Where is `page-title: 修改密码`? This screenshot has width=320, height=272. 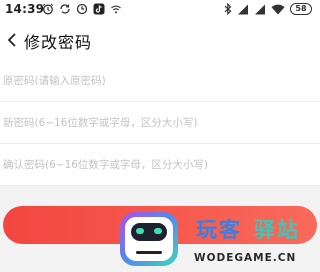 page-title: 修改密码 is located at coordinates (58, 42).